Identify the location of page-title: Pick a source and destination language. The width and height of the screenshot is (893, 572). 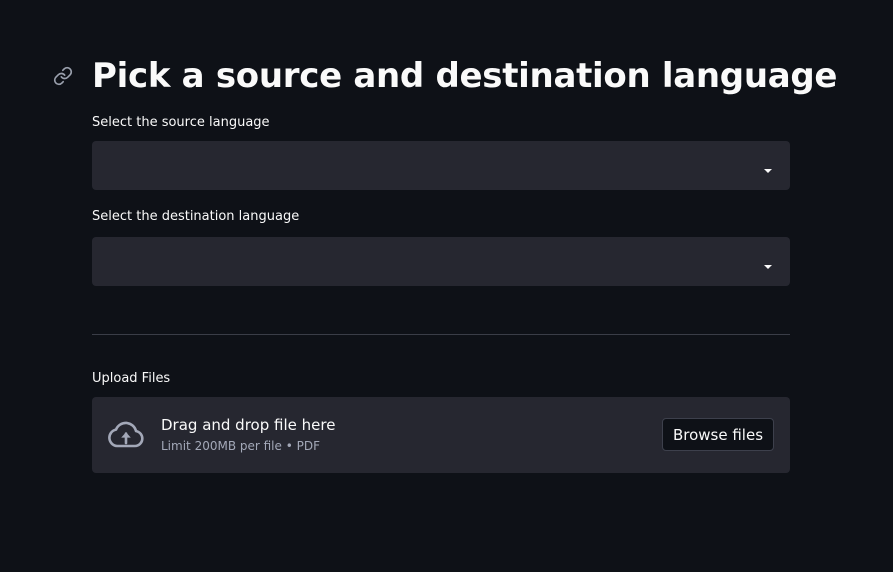
(465, 76).